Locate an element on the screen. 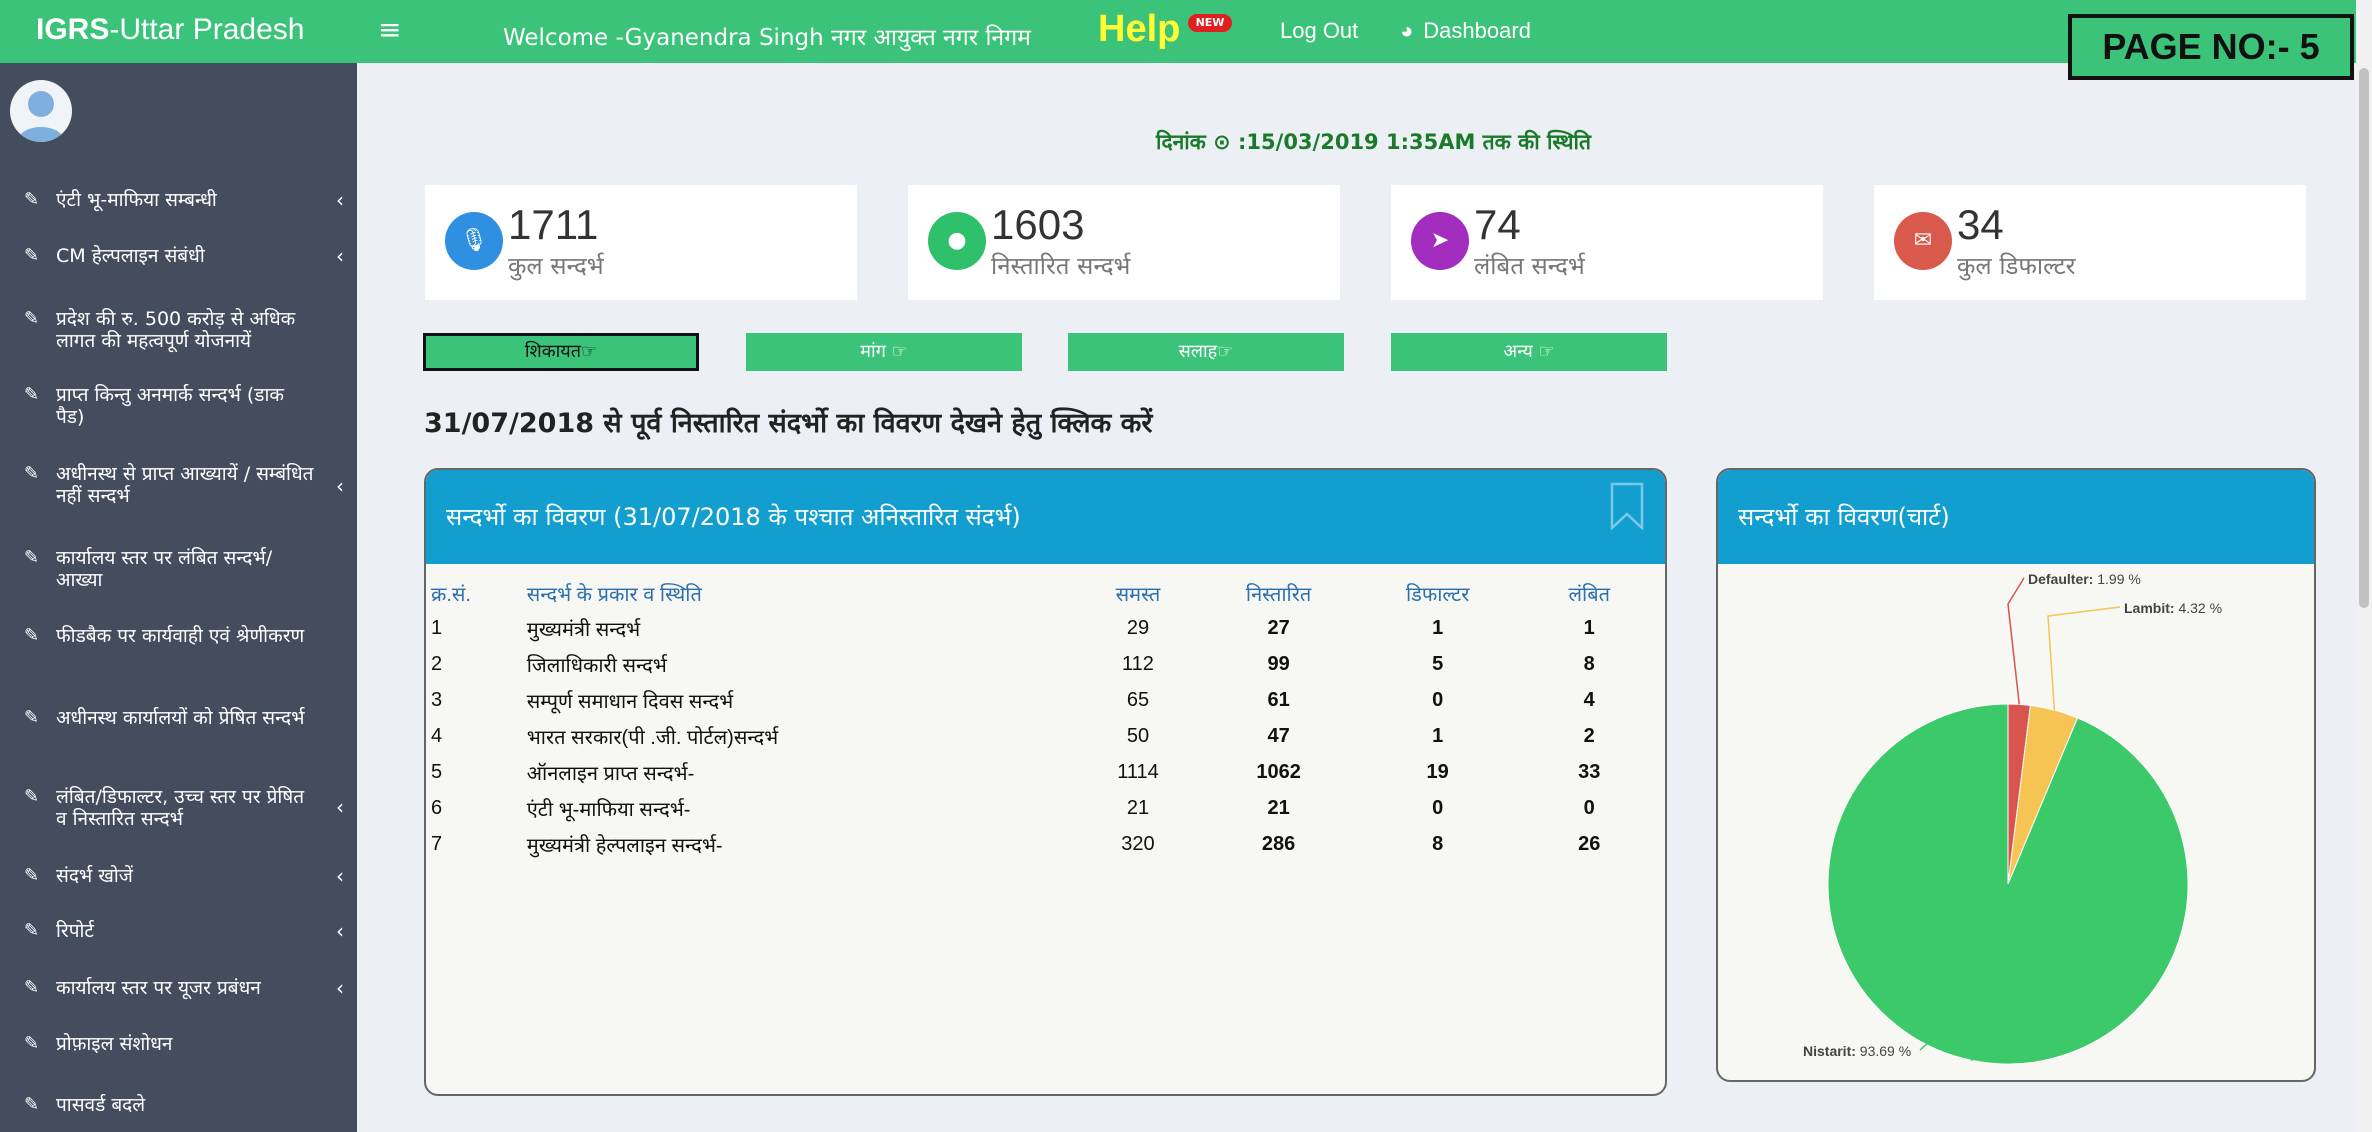 This screenshot has width=2372, height=1132. cell-defaulter: 5 is located at coordinates (1438, 664).